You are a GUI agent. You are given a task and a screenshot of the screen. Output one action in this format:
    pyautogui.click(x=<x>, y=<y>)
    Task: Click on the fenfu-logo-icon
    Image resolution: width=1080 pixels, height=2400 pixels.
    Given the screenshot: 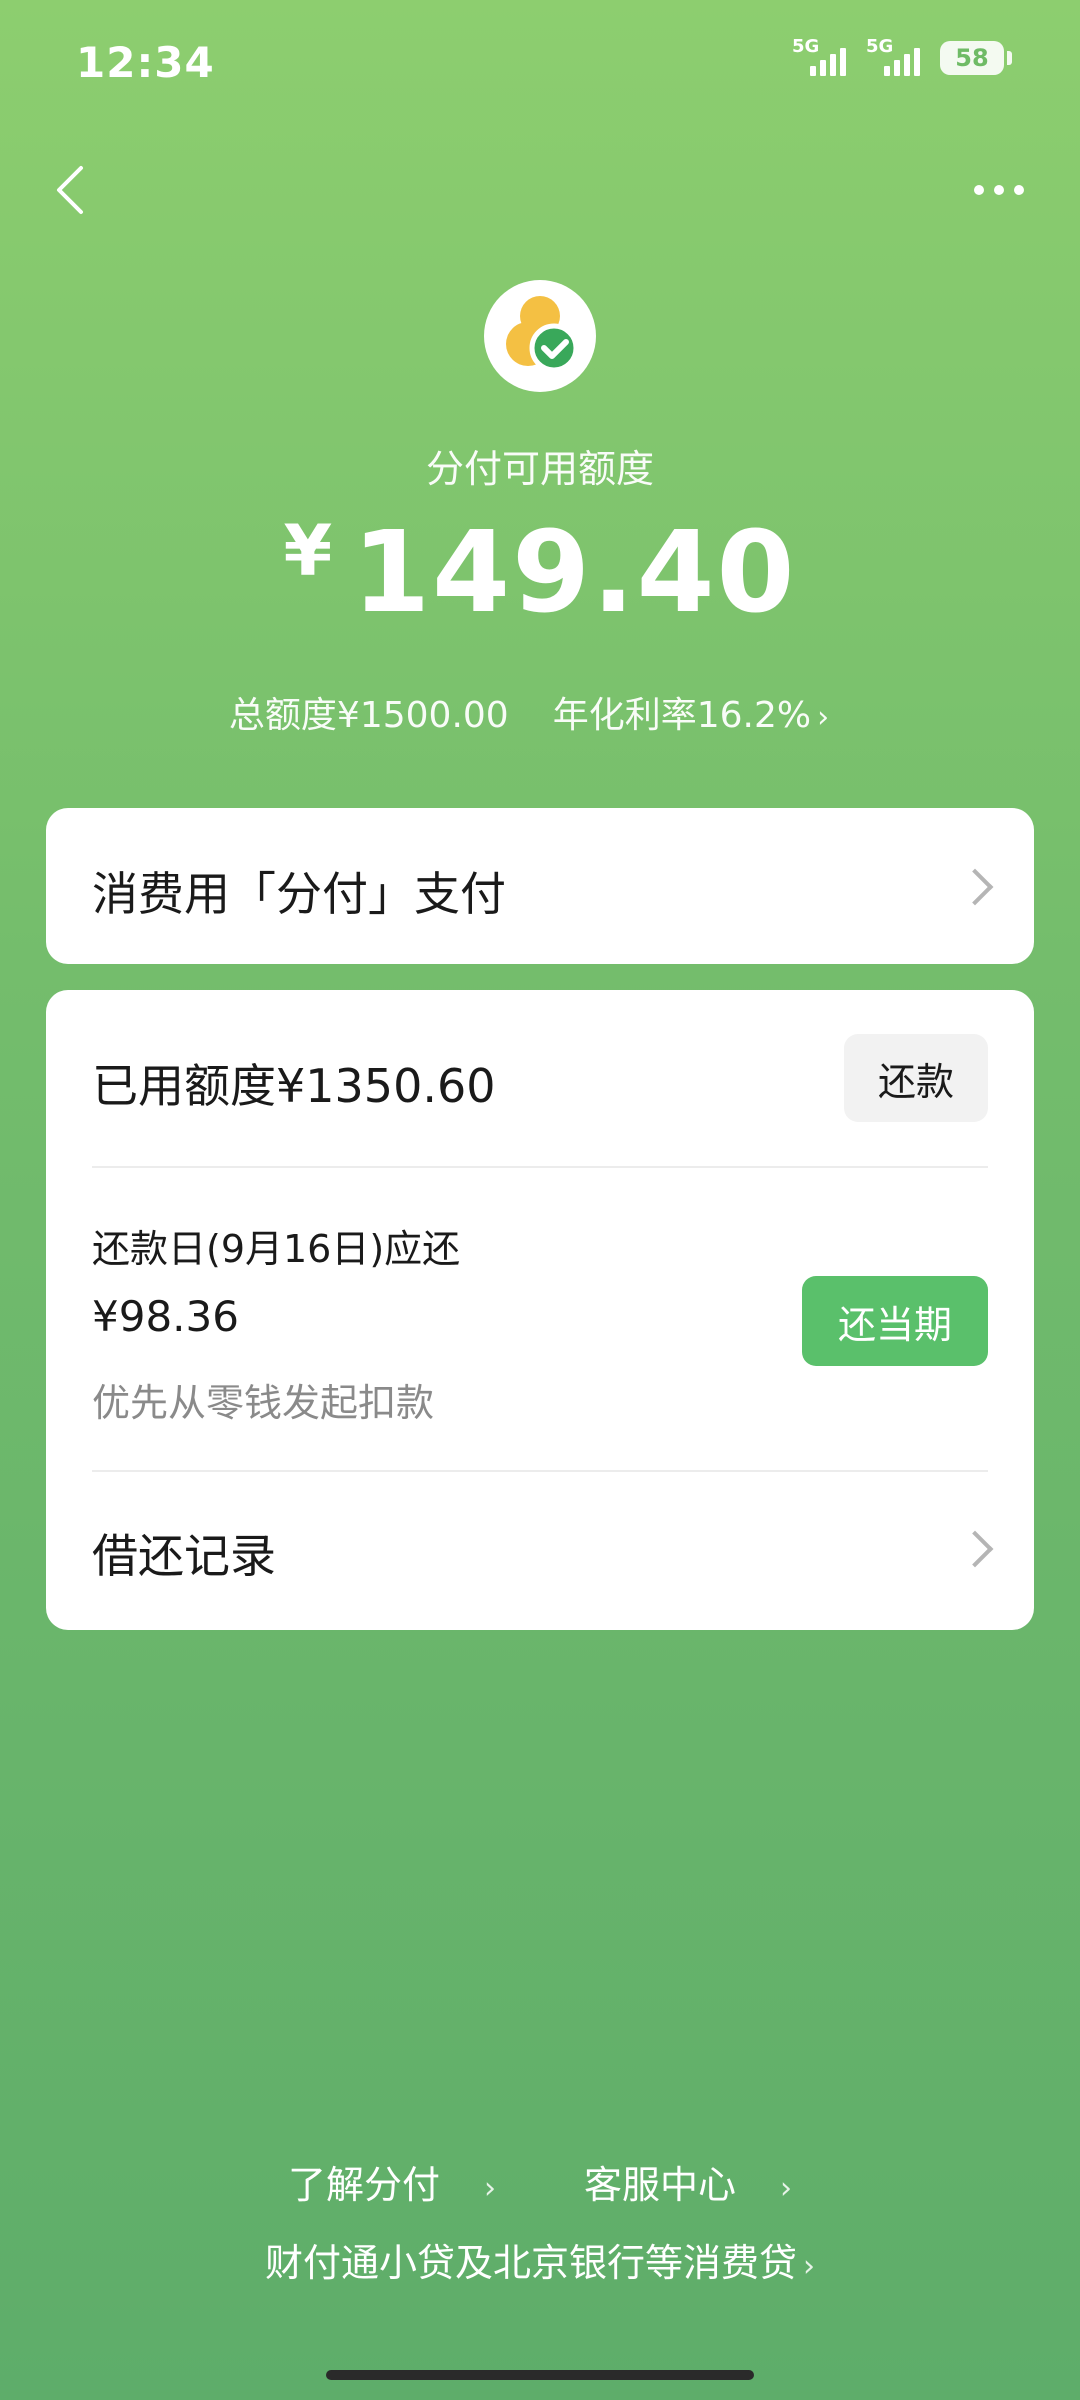 What is the action you would take?
    pyautogui.click(x=540, y=336)
    